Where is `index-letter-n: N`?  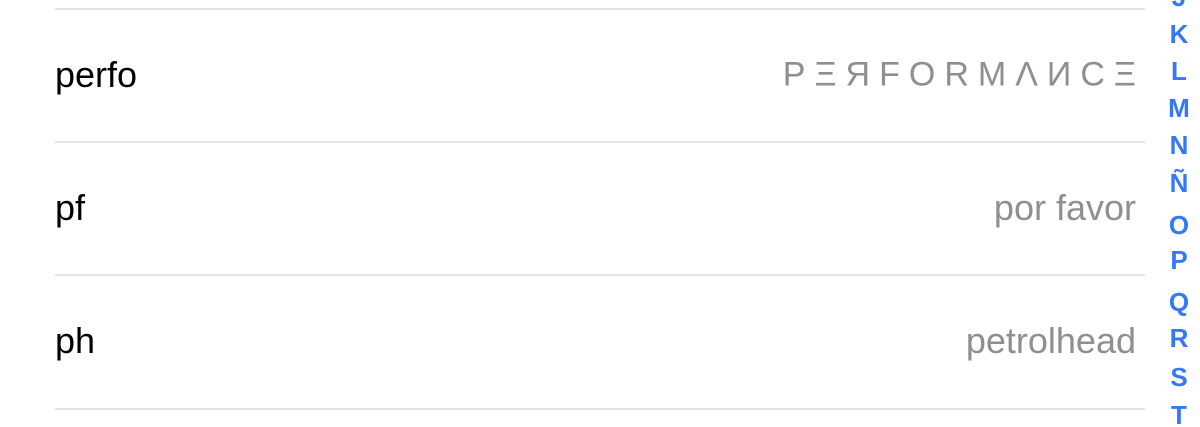
index-letter-n: N is located at coordinates (1179, 145).